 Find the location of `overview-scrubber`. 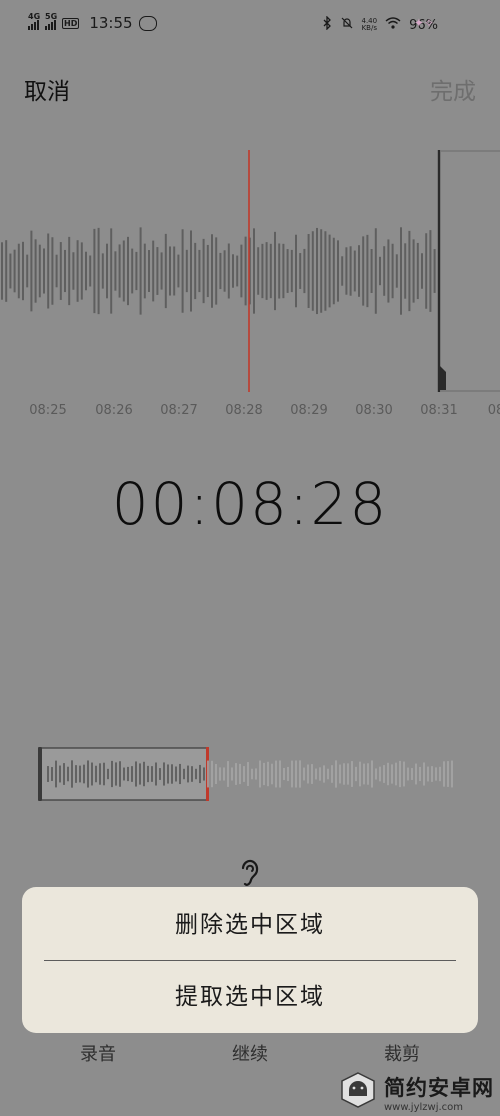

overview-scrubber is located at coordinates (248, 774).